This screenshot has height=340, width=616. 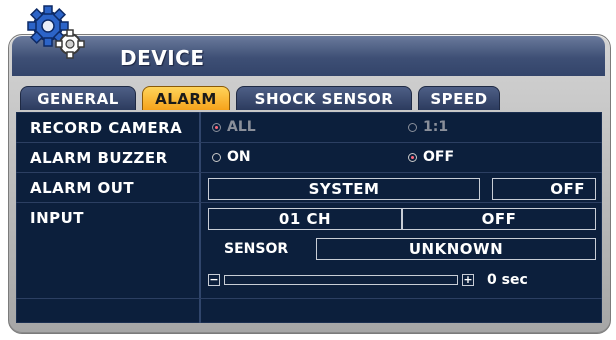 What do you see at coordinates (106, 128) in the screenshot?
I see `record-camera-label: RECORD CAMERA` at bounding box center [106, 128].